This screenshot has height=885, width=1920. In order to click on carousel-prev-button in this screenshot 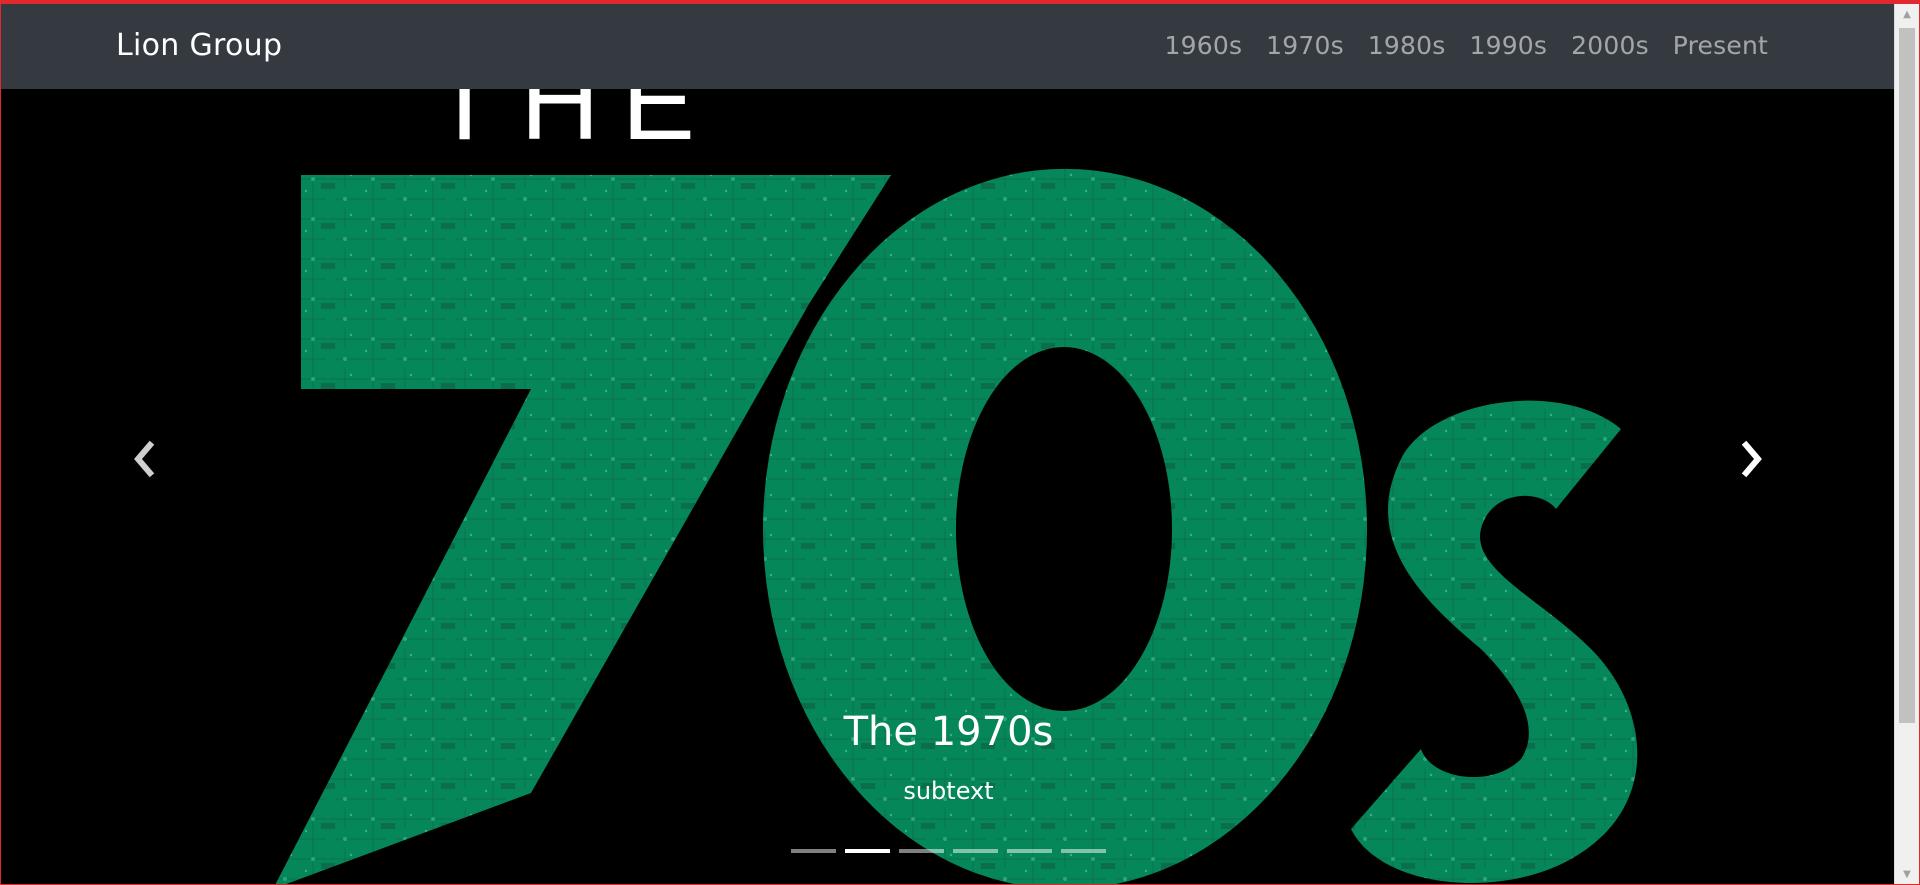, I will do `click(143, 459)`.